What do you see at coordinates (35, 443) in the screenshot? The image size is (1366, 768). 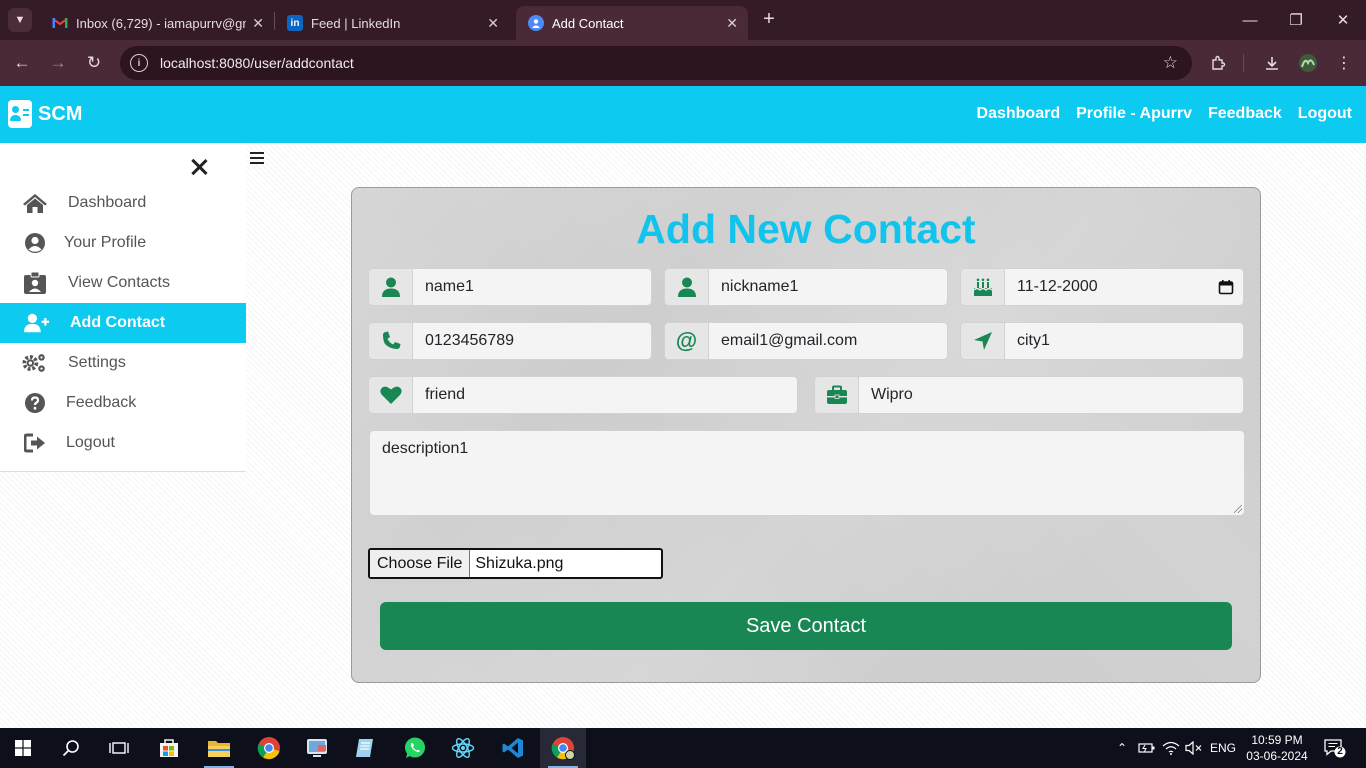 I see `sign-out-icon` at bounding box center [35, 443].